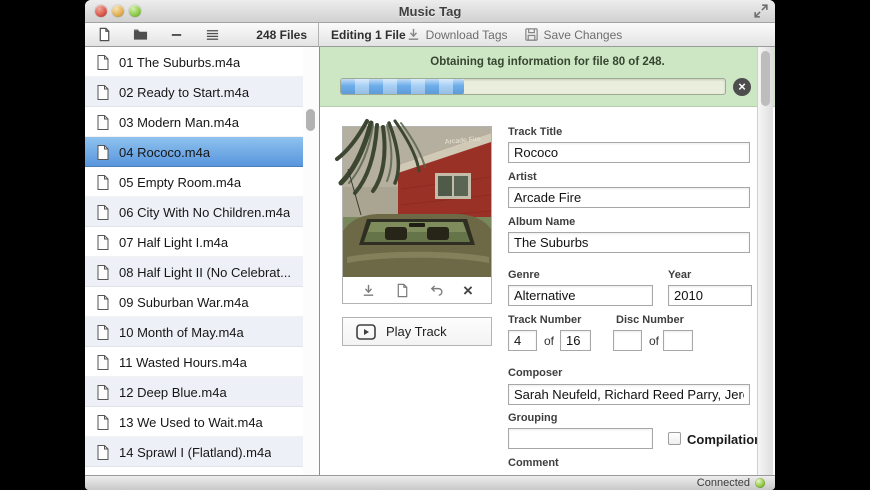 This screenshot has width=870, height=490. What do you see at coordinates (535, 373) in the screenshot?
I see `composer-label: Composer` at bounding box center [535, 373].